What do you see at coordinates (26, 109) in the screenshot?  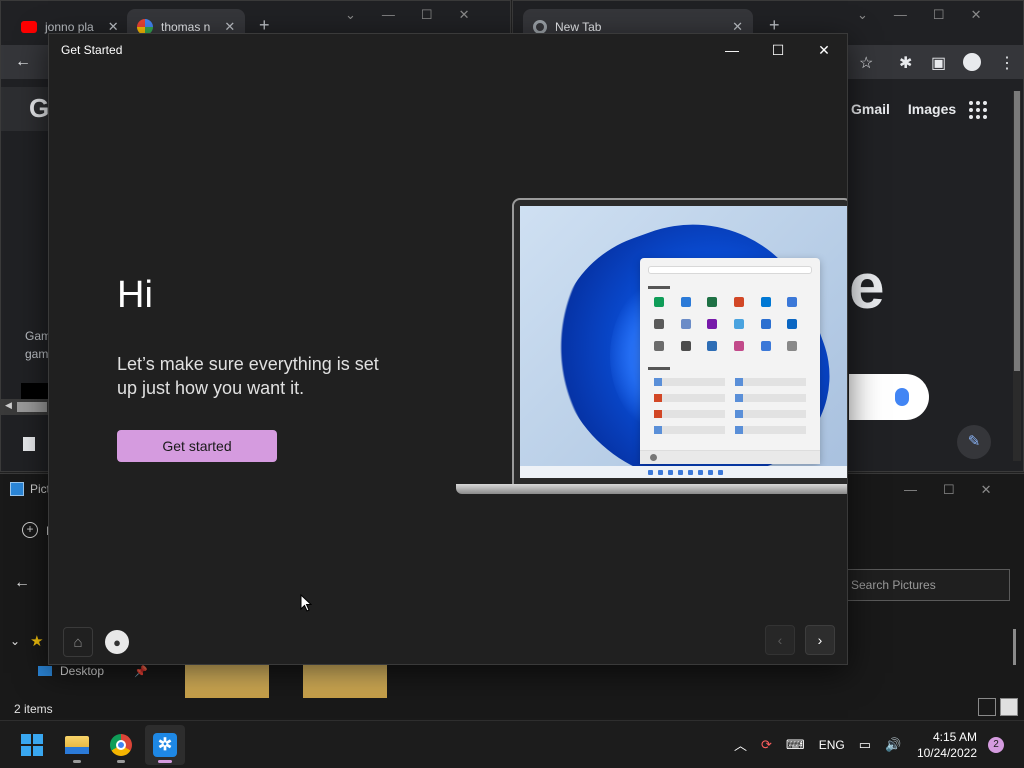 I see `google-search-bar: G` at bounding box center [26, 109].